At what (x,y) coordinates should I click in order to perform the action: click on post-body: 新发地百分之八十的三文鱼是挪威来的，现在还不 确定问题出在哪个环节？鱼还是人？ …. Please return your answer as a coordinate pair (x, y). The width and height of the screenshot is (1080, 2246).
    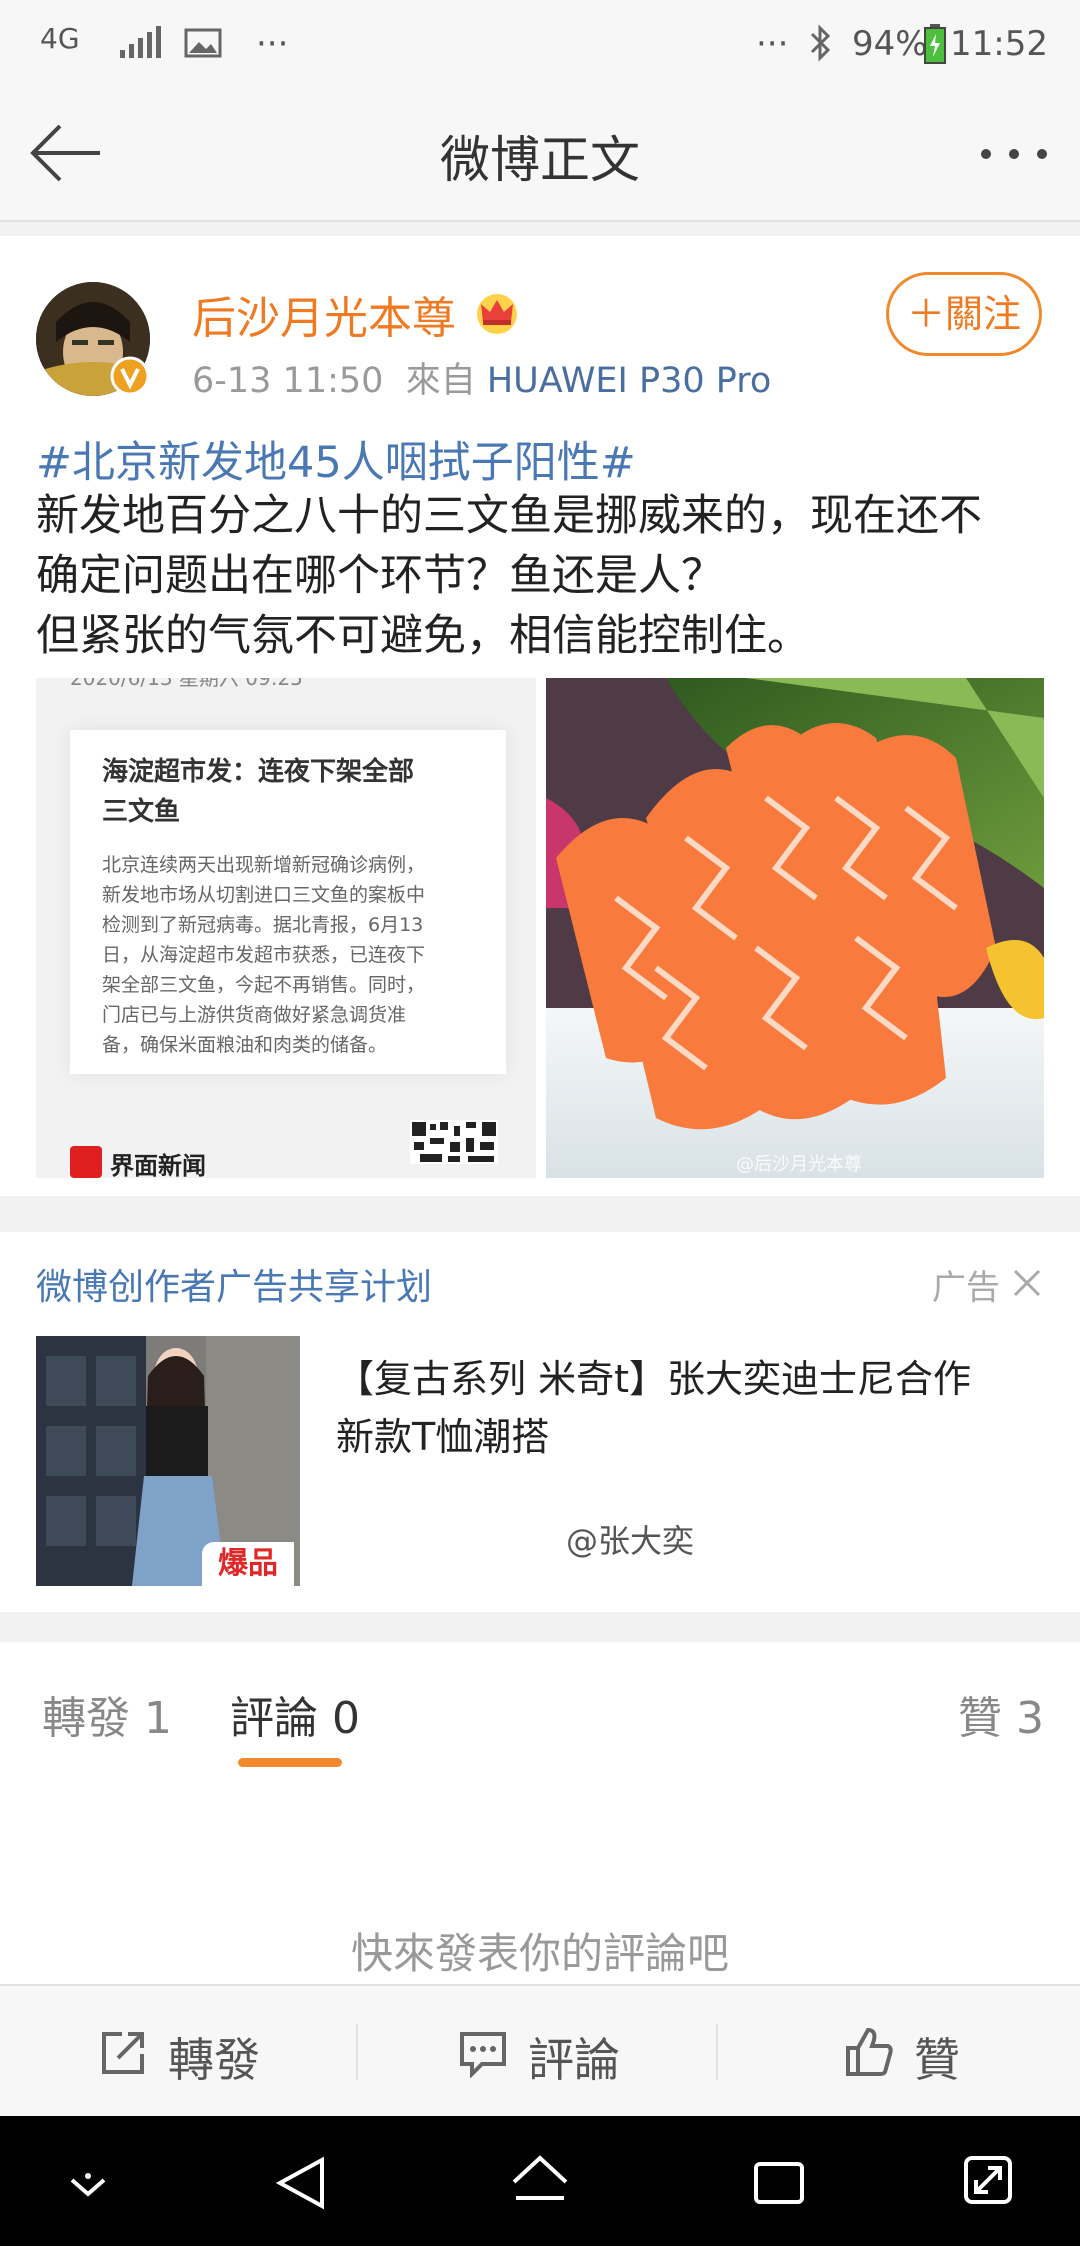
    Looking at the image, I should click on (541, 576).